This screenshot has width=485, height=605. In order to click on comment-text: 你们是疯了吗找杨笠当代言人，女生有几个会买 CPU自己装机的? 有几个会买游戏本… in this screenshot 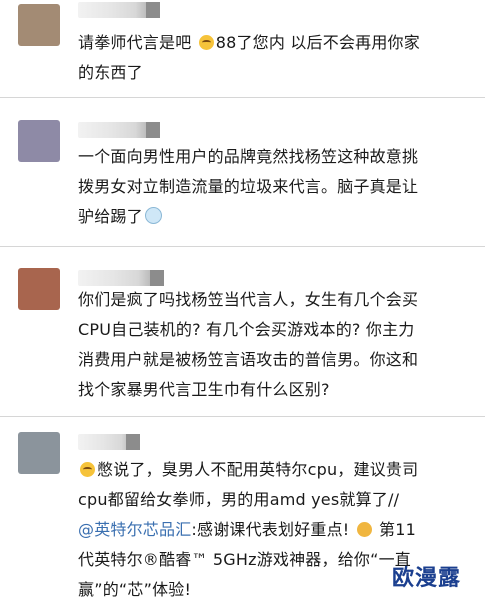, I will do `click(248, 344)`.